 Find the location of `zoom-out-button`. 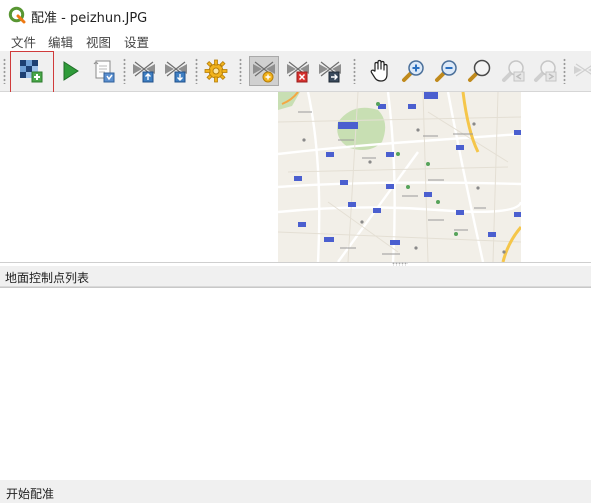

zoom-out-button is located at coordinates (447, 71).